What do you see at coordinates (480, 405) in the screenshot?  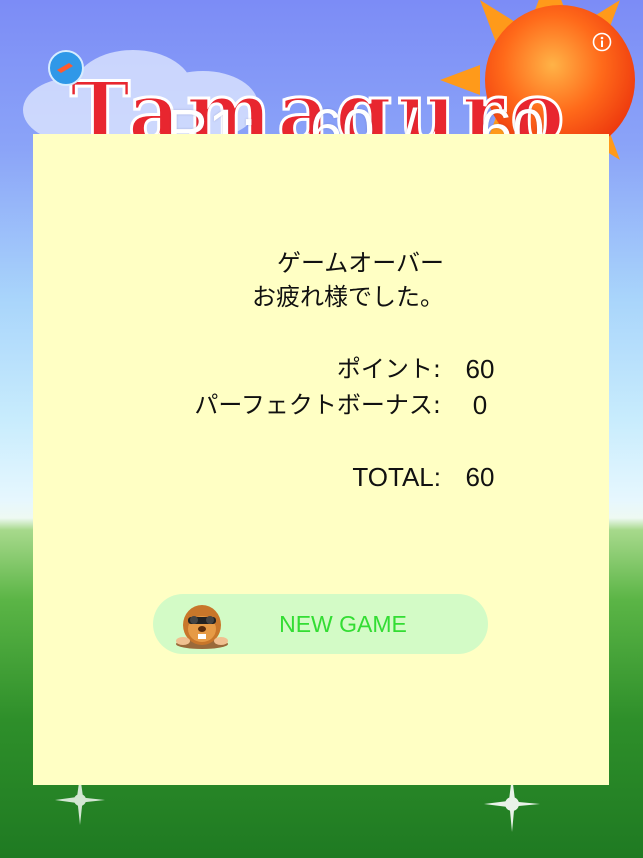 I see `bonus-value: 0` at bounding box center [480, 405].